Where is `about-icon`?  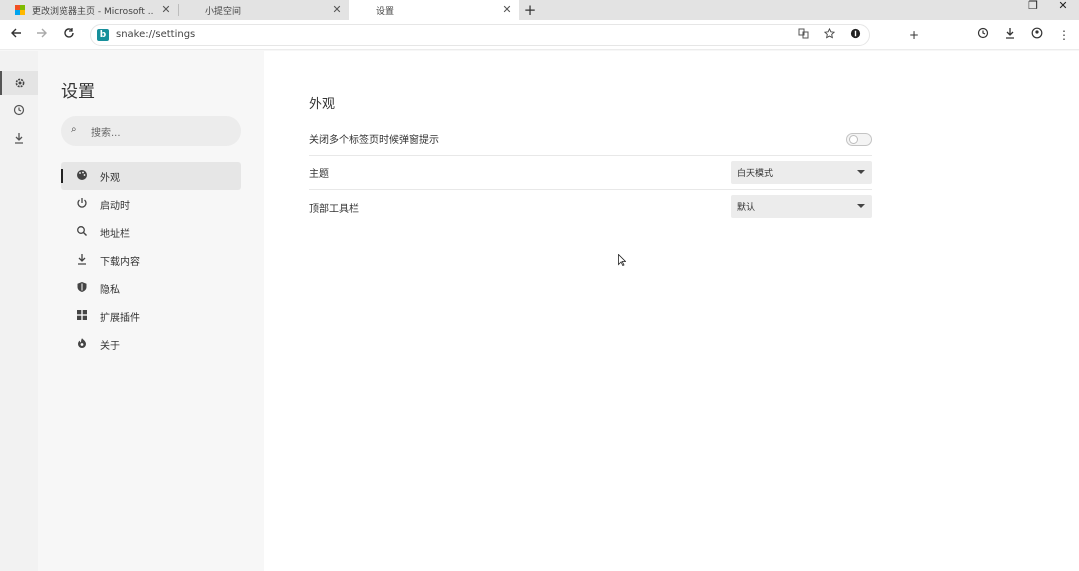 about-icon is located at coordinates (82, 344).